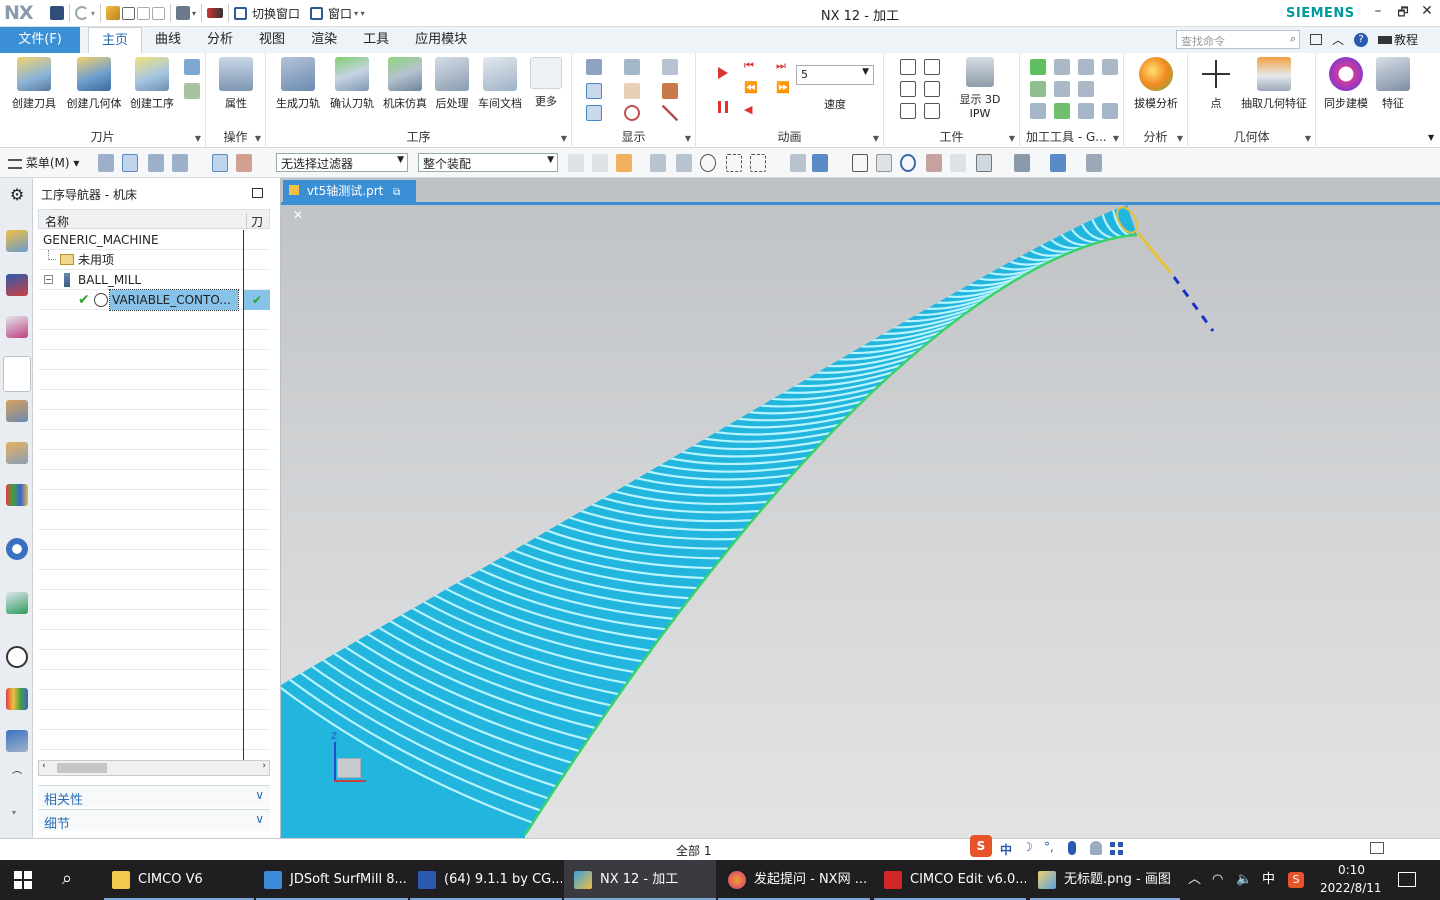 This screenshot has height=900, width=1440. What do you see at coordinates (934, 163) in the screenshot?
I see `view-pan-icon` at bounding box center [934, 163].